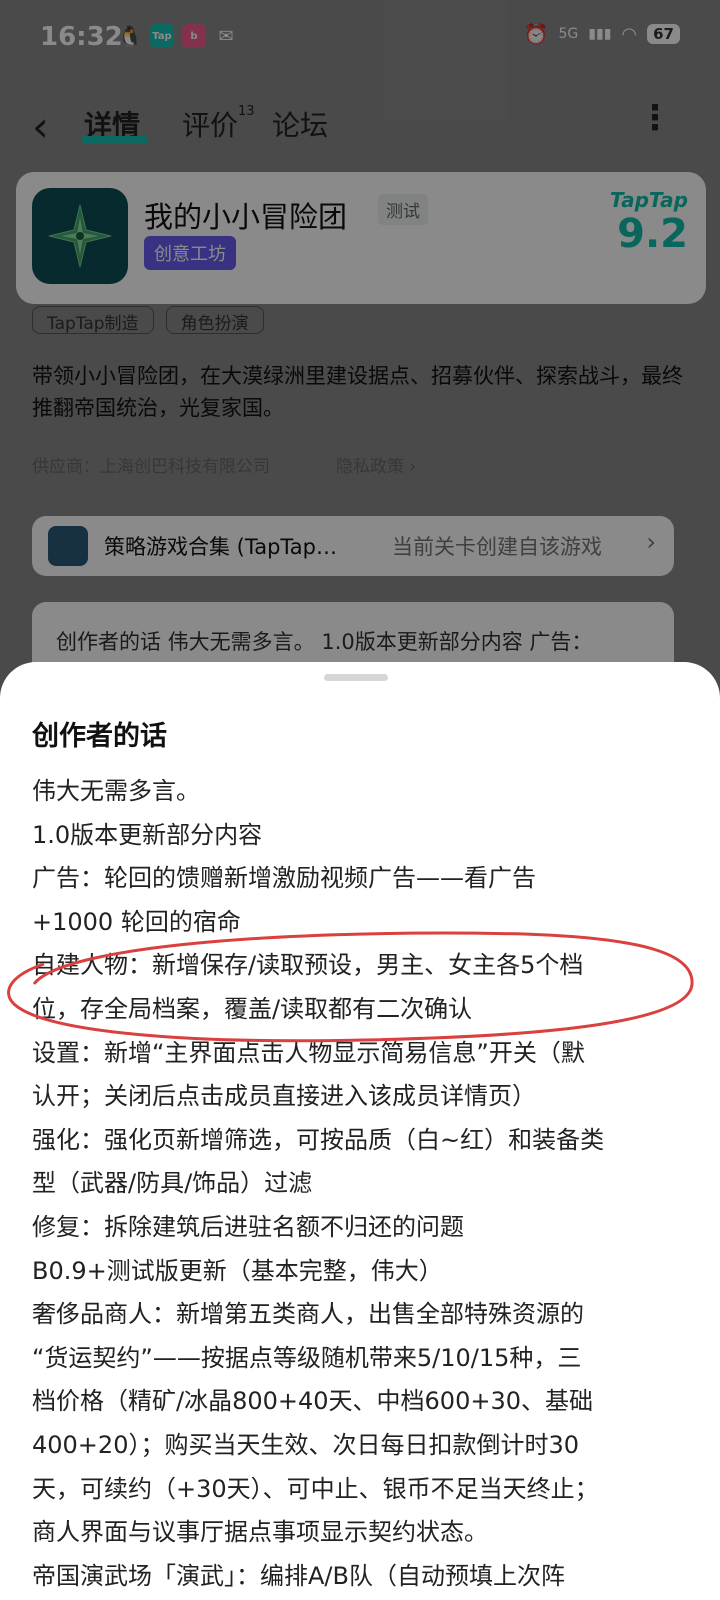 The image size is (720, 1600). Describe the element at coordinates (284, 878) in the screenshot. I see `content-line: 广告：轮回的馈赠新增激励视频广告——看广告` at that location.